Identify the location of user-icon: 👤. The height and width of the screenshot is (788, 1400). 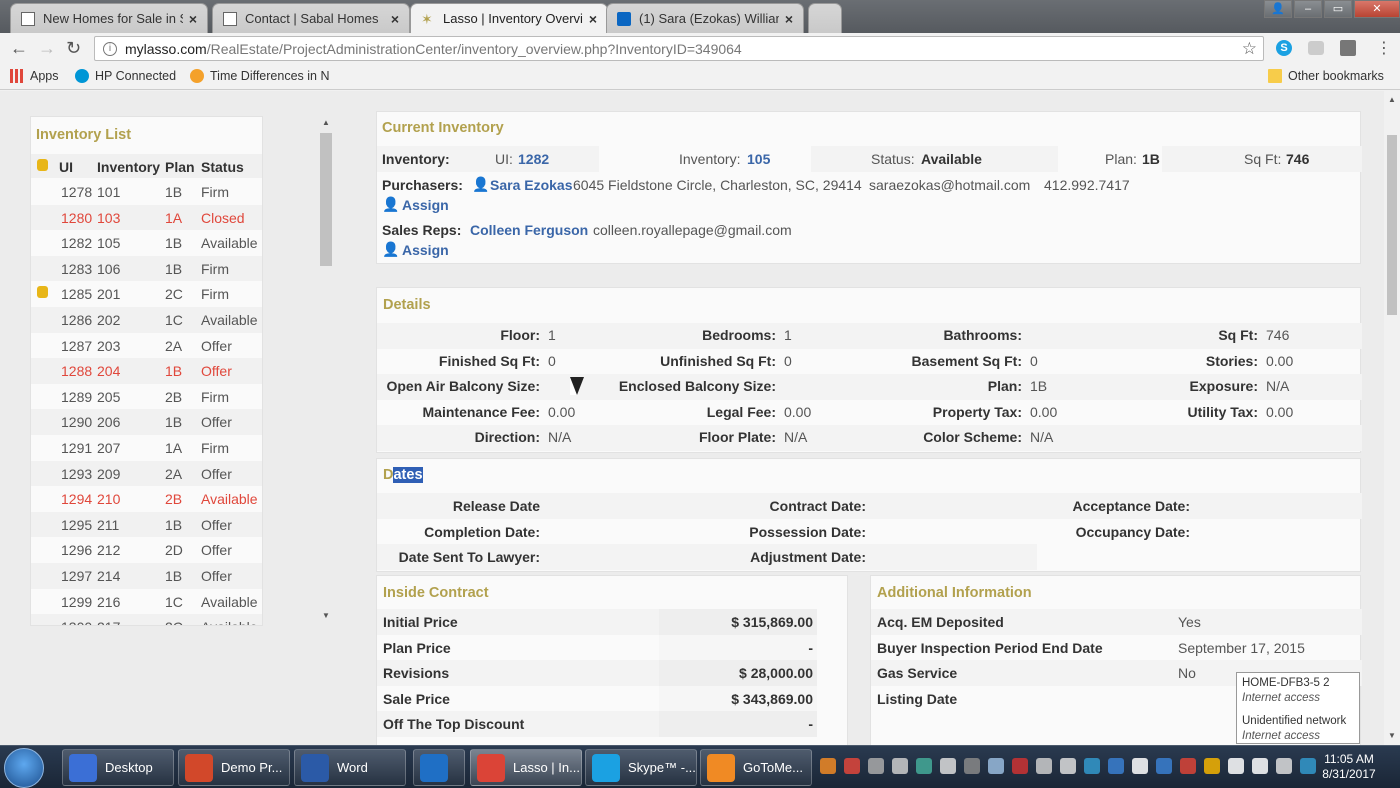
(1278, 9).